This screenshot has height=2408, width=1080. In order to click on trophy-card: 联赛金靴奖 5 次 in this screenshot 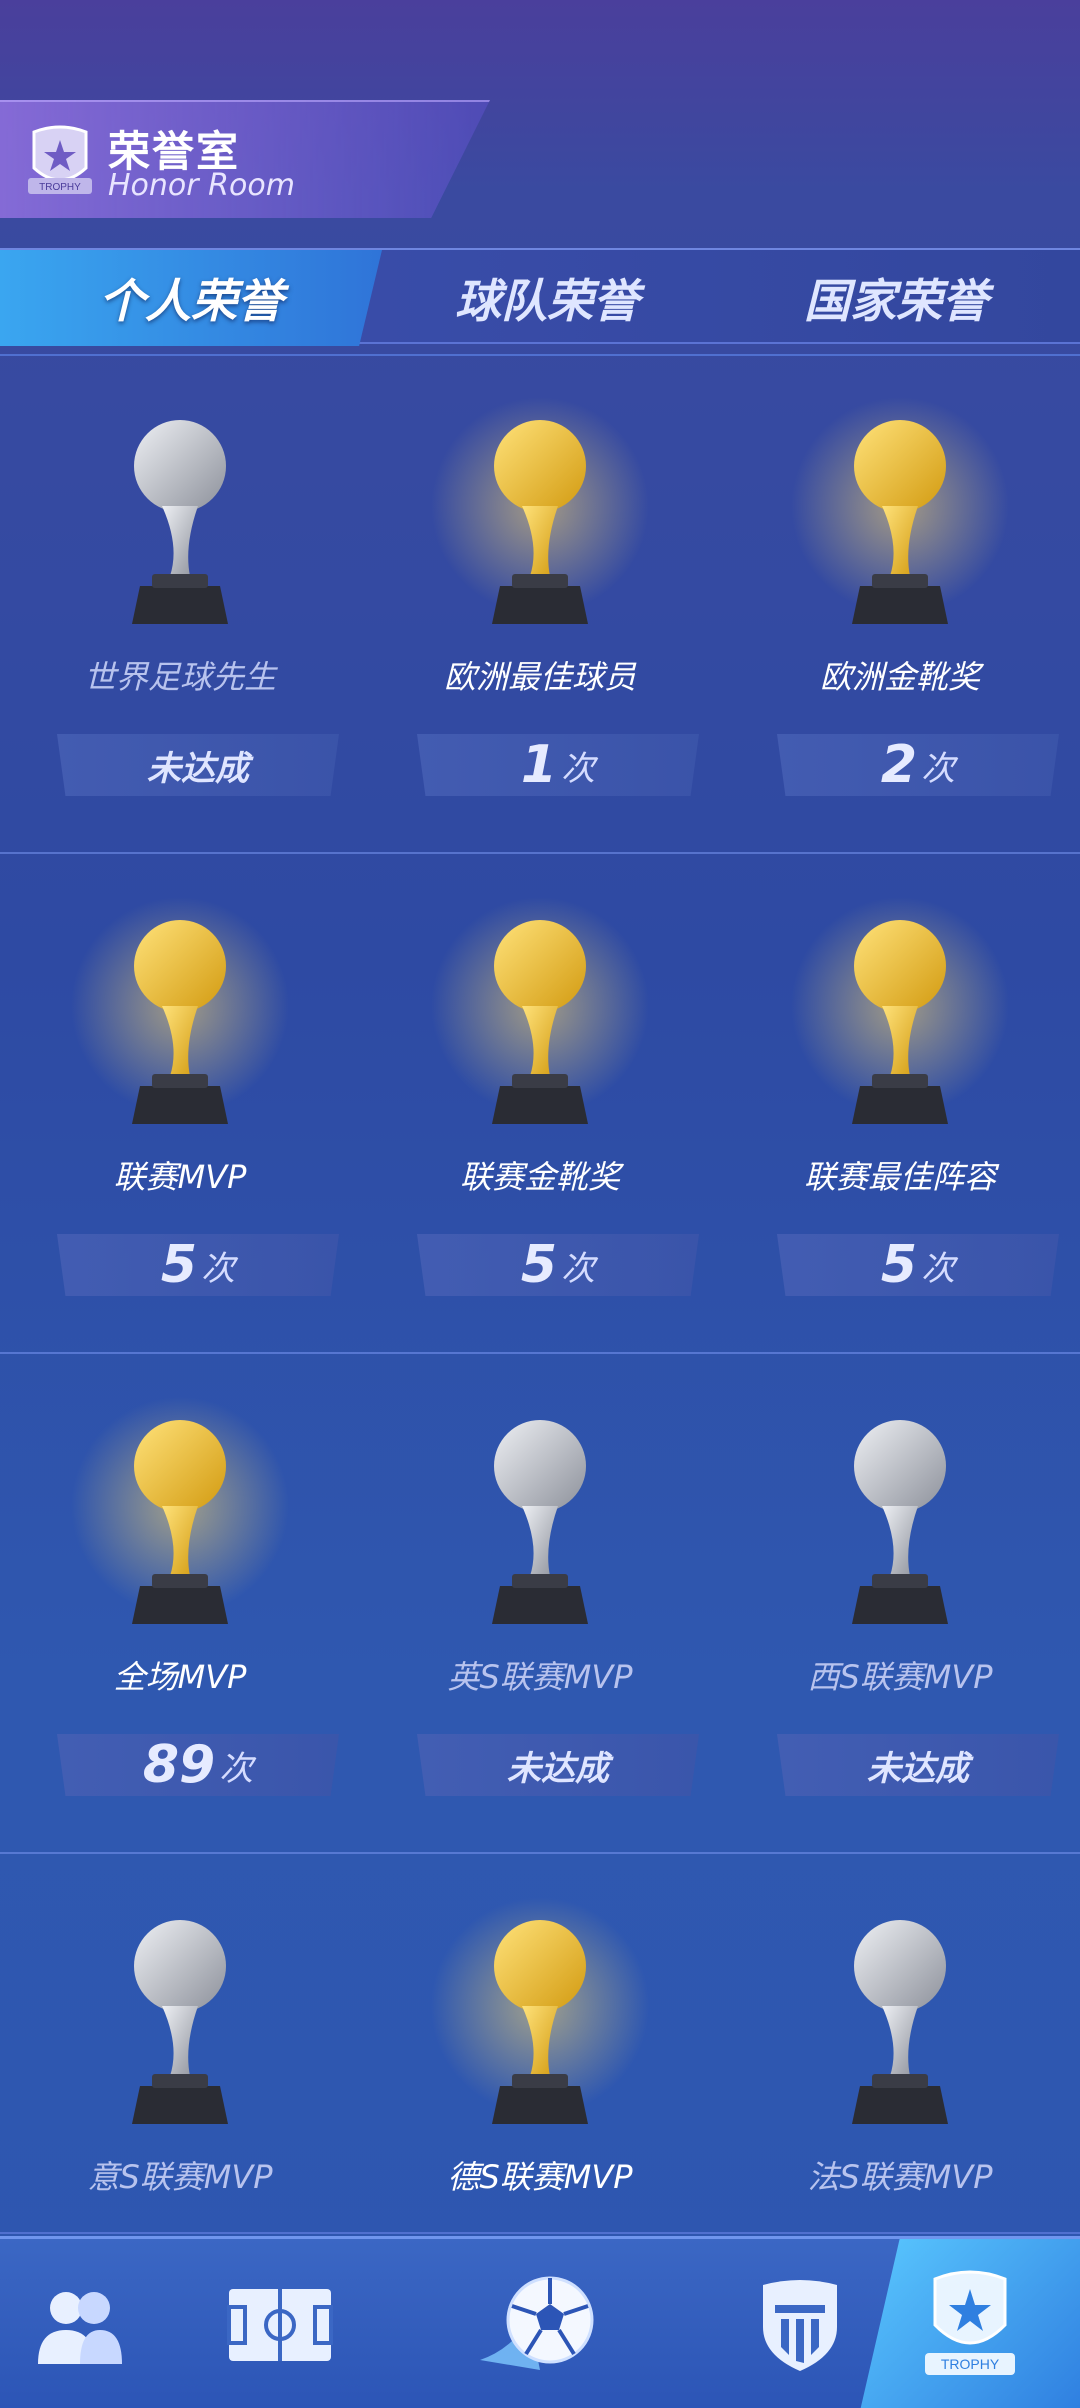, I will do `click(540, 1105)`.